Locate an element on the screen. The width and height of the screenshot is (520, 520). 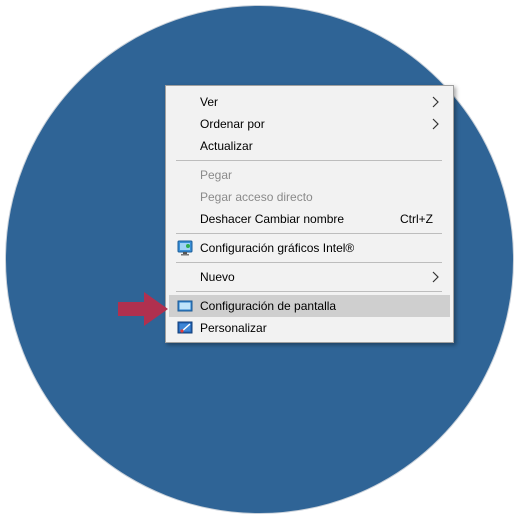
menu-item-label: Configuración gráficos Intel® is located at coordinates (277, 248).